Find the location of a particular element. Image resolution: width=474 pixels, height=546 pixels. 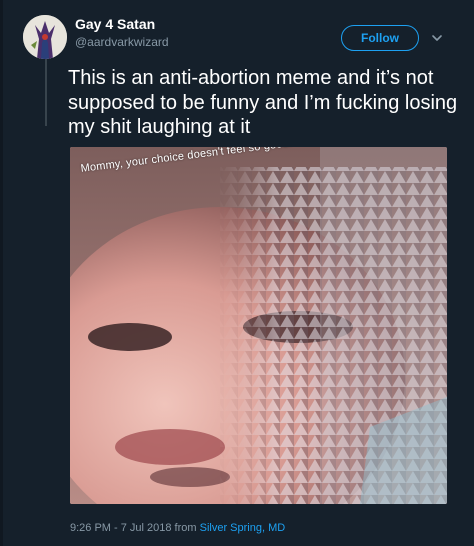

chevron-down-icon is located at coordinates (437, 38).